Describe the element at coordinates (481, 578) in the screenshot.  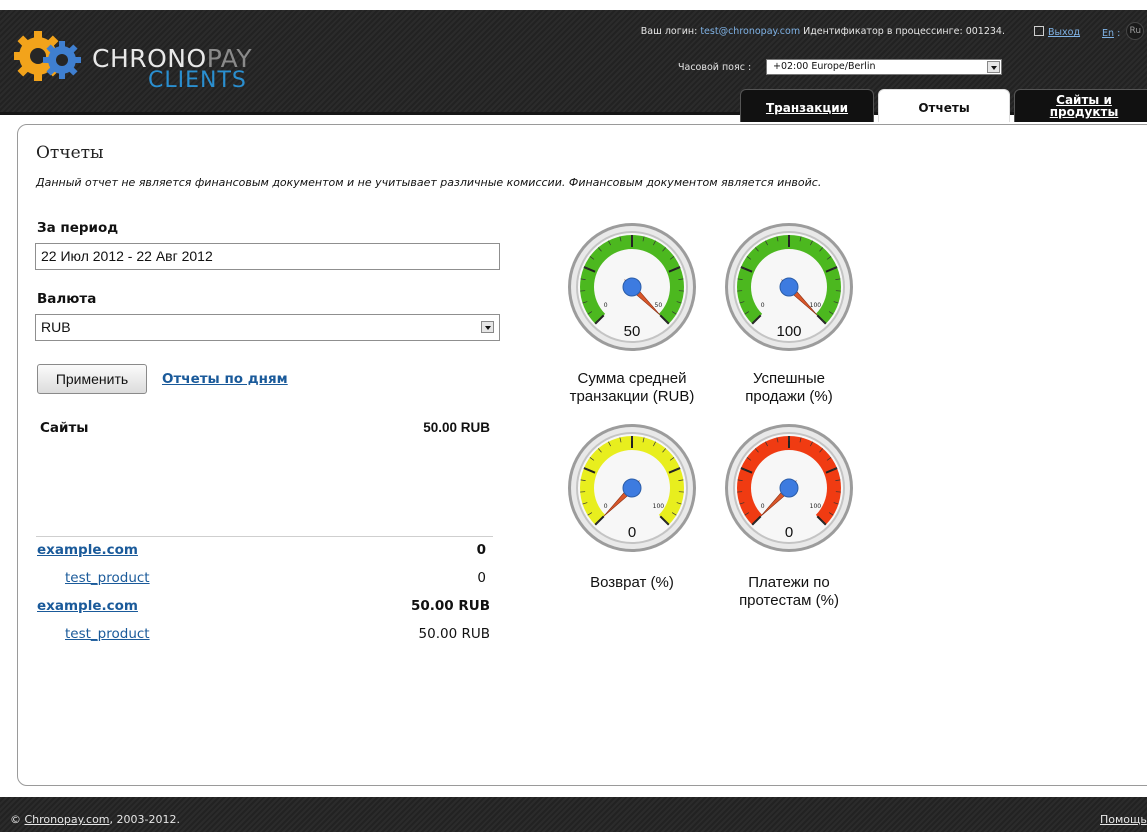
I see `product-value: 0` at that location.